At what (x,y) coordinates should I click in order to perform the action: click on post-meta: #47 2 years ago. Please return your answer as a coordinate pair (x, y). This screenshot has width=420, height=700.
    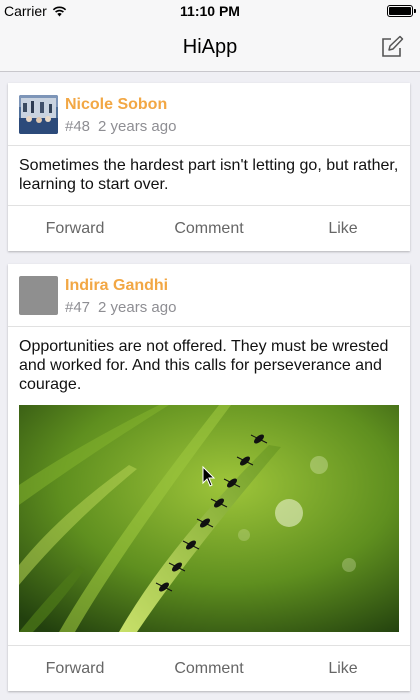
    Looking at the image, I should click on (120, 307).